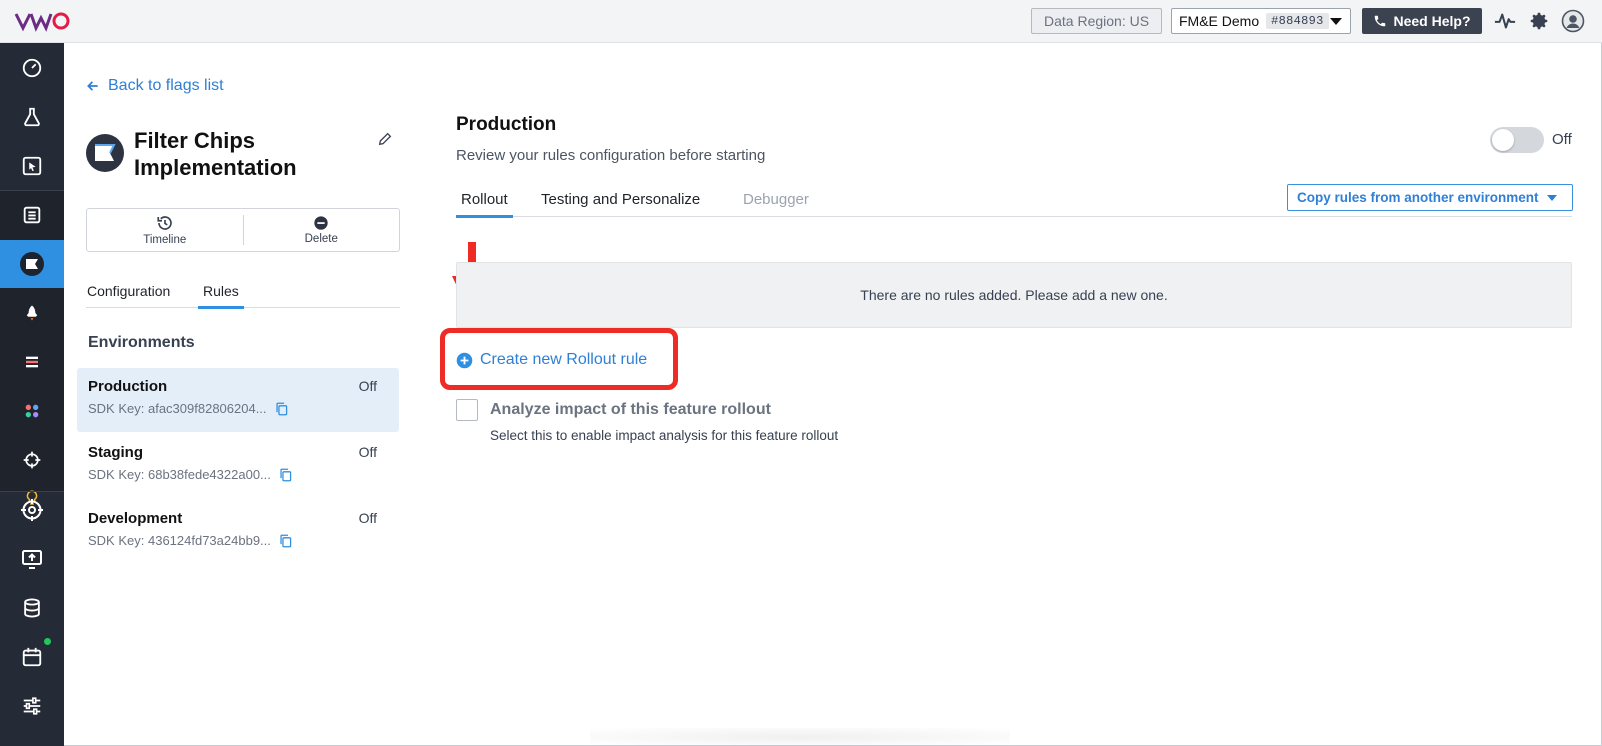  I want to click on analyze-impact-row: Analyze impact of this feature rollout, so click(613, 410).